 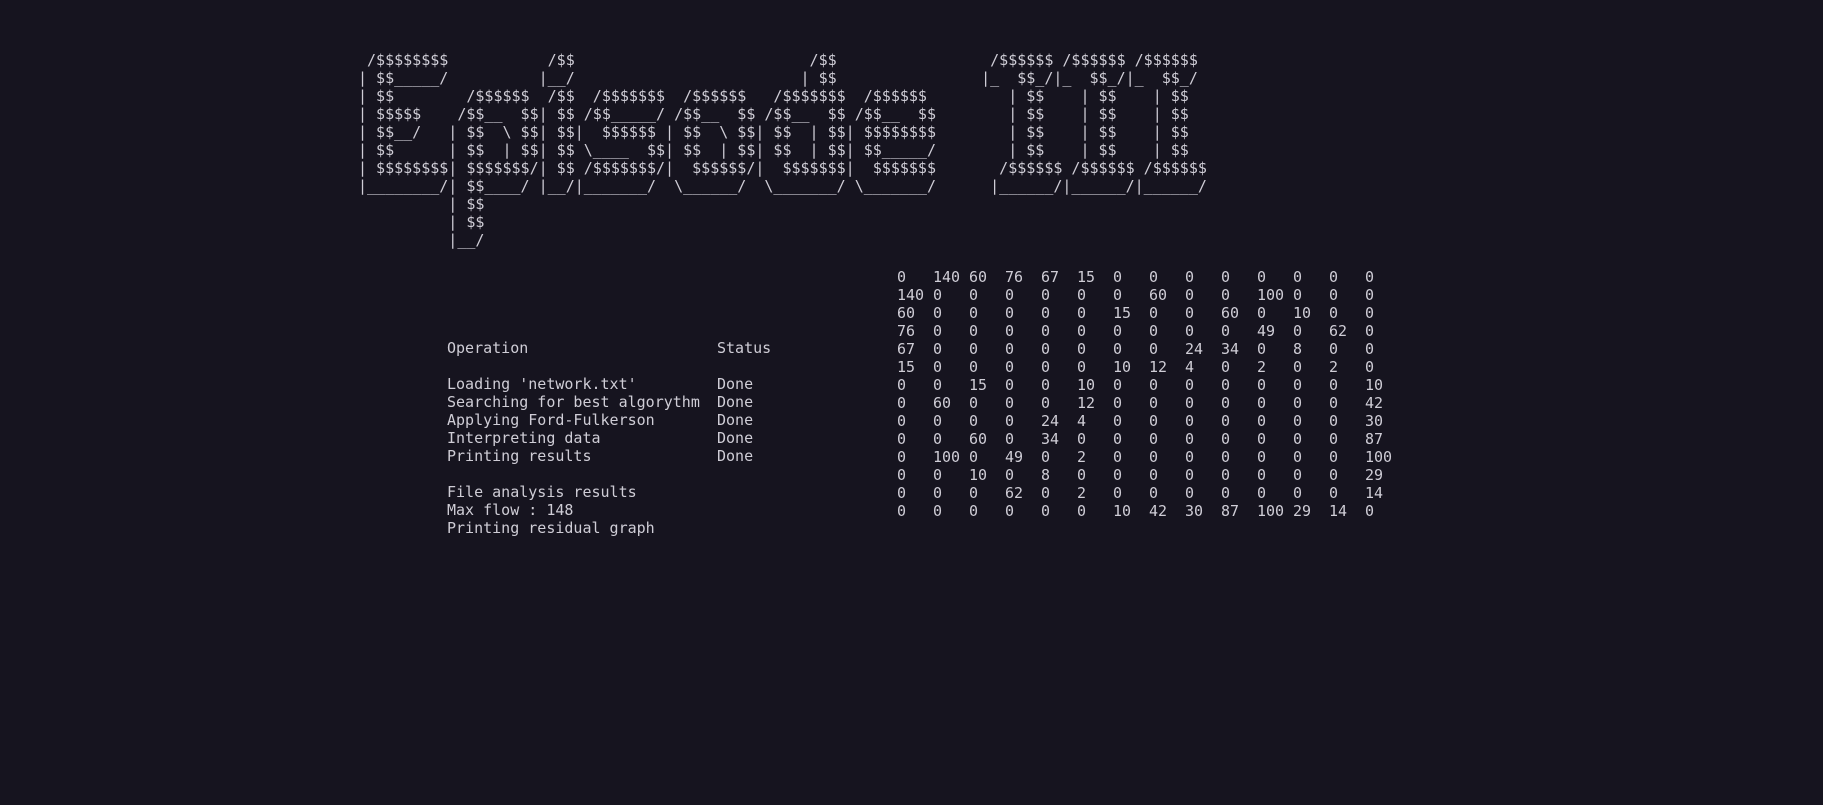 I want to click on matrix-row: 15 0 0 0 0 0 10 12 4 0 2 0 2 0, so click(x=1149, y=367).